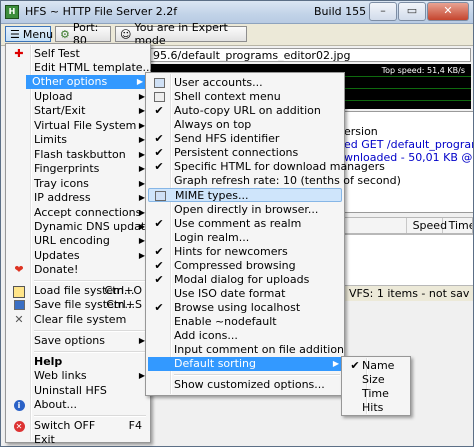 The height and width of the screenshot is (447, 474). I want to click on column-time-left: Time left, so click(457, 225).